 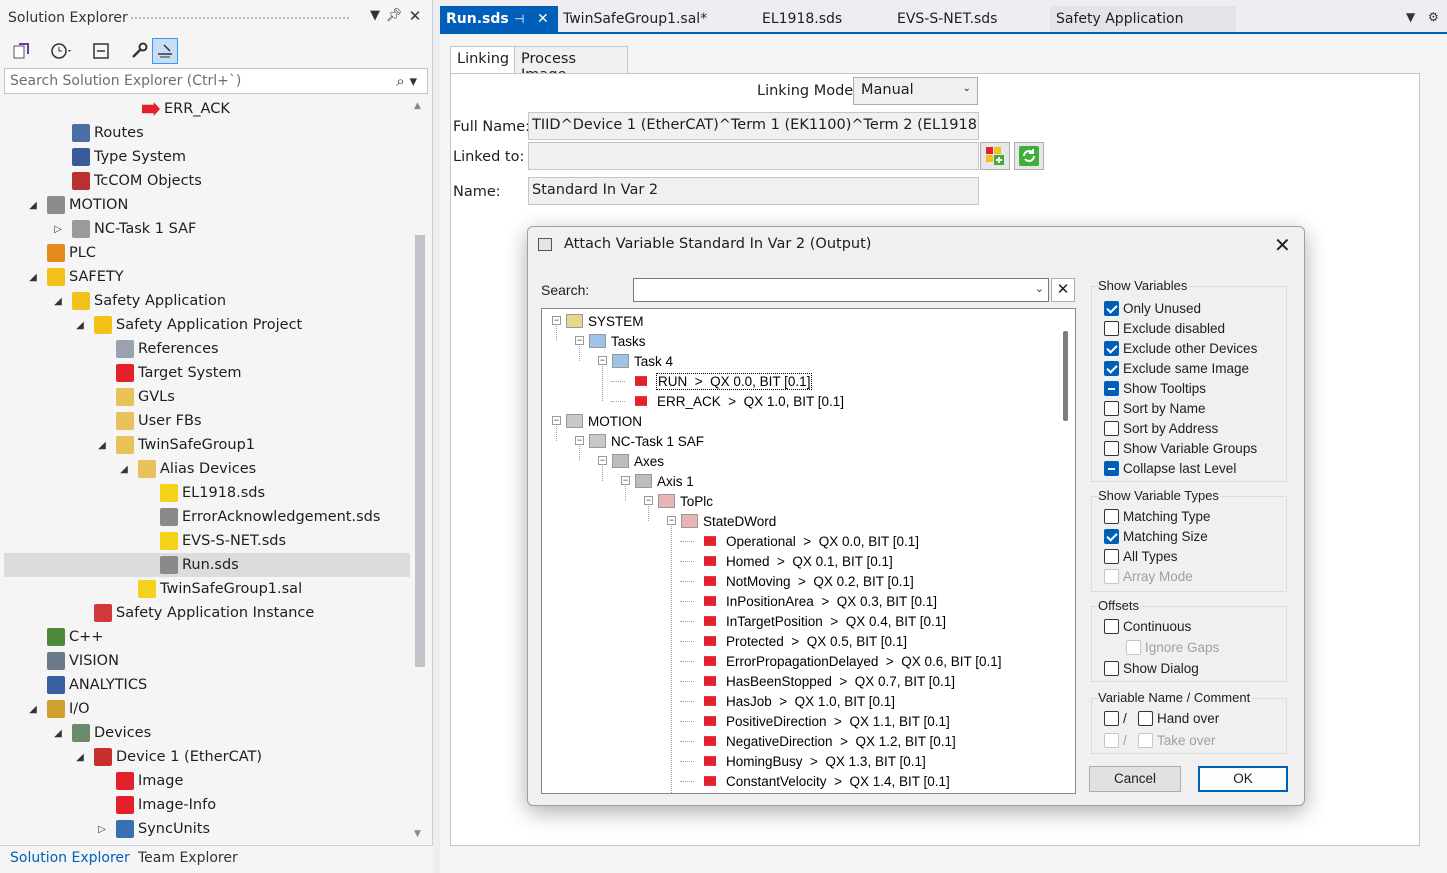 I want to click on scroll-down-icon: ▼, so click(x=417, y=834).